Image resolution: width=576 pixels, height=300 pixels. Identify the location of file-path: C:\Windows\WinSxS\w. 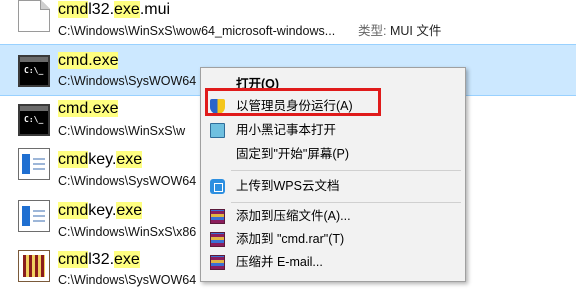
(122, 131).